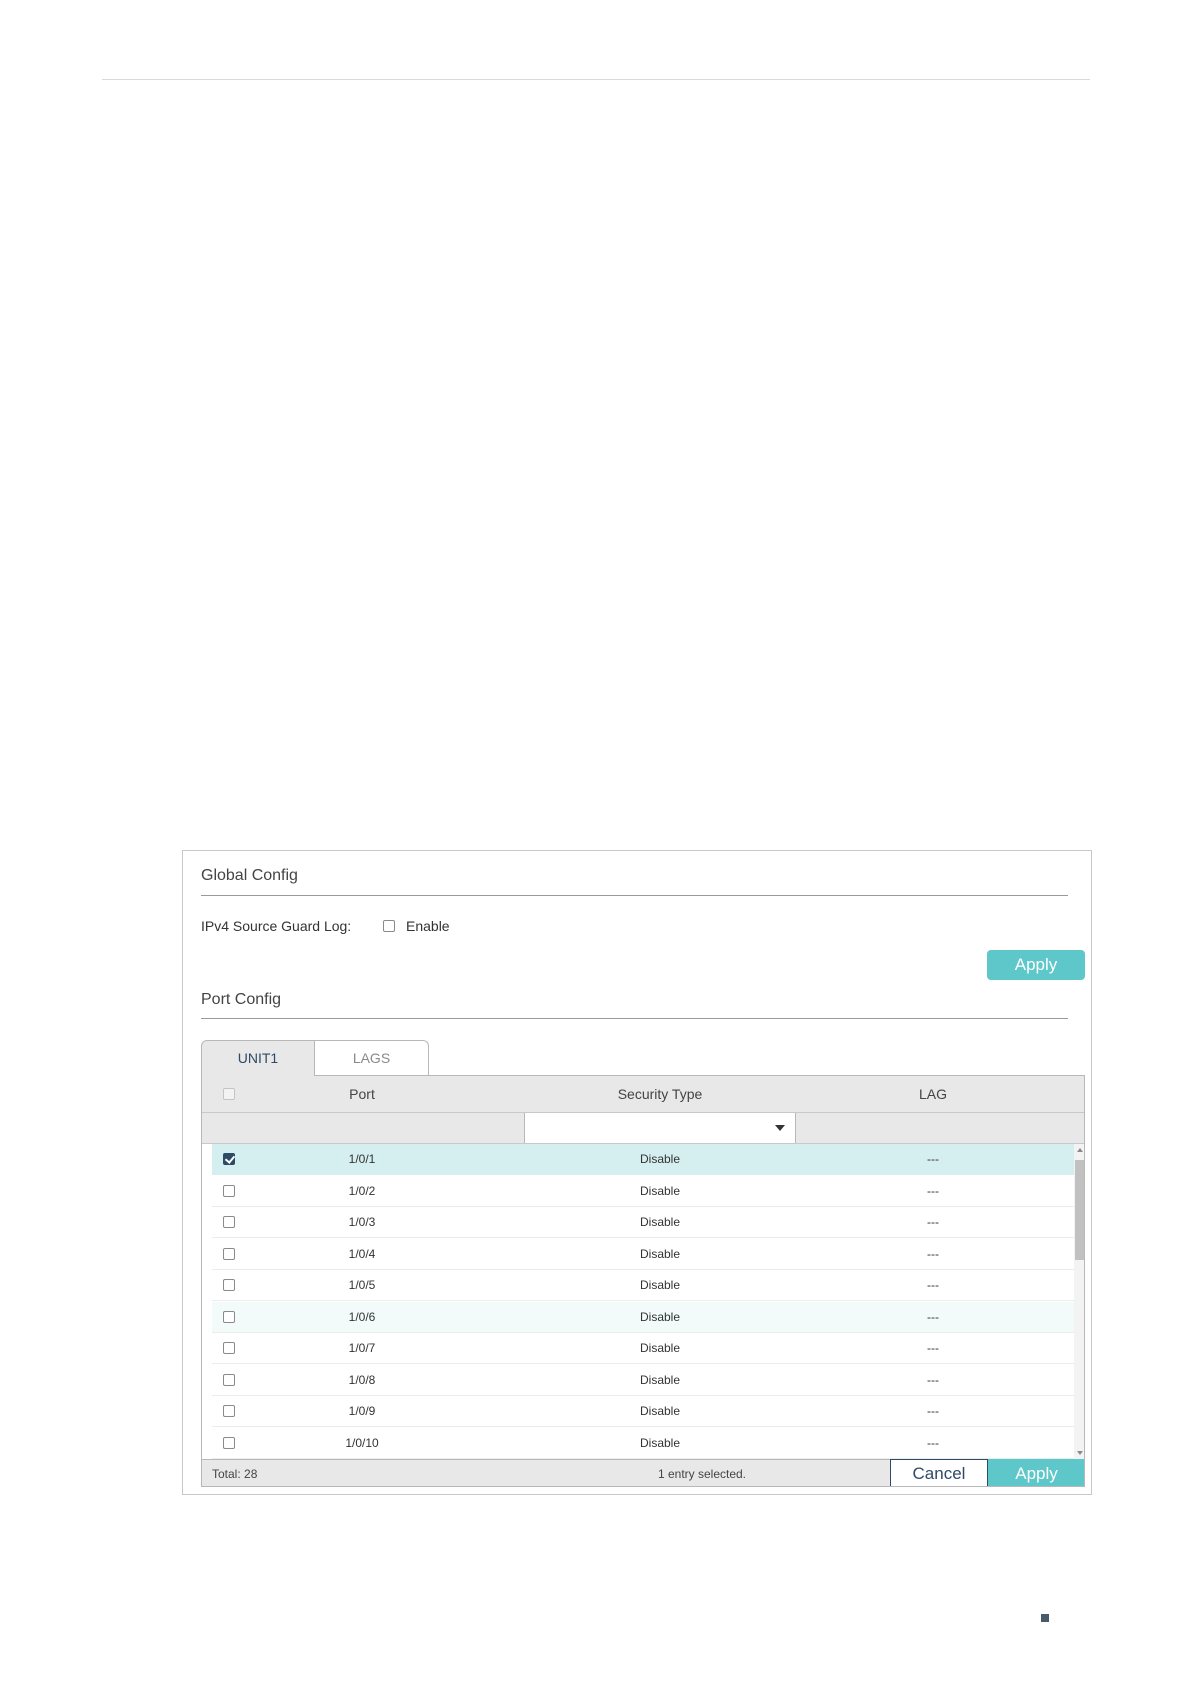 Image resolution: width=1191 pixels, height=1684 pixels. What do you see at coordinates (1079, 1210) in the screenshot?
I see `scroll-thumb` at bounding box center [1079, 1210].